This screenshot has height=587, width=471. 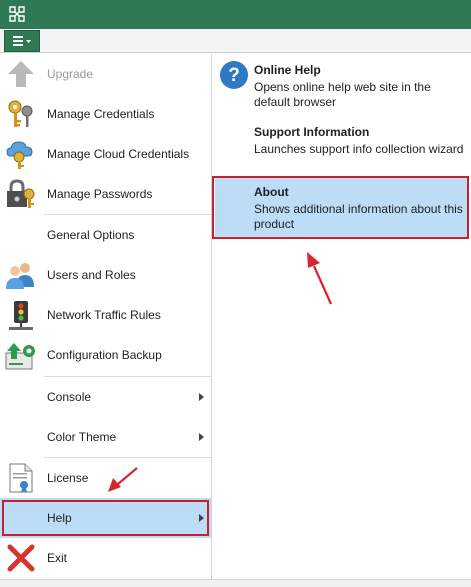 I want to click on exit-x-icon, so click(x=21, y=558).